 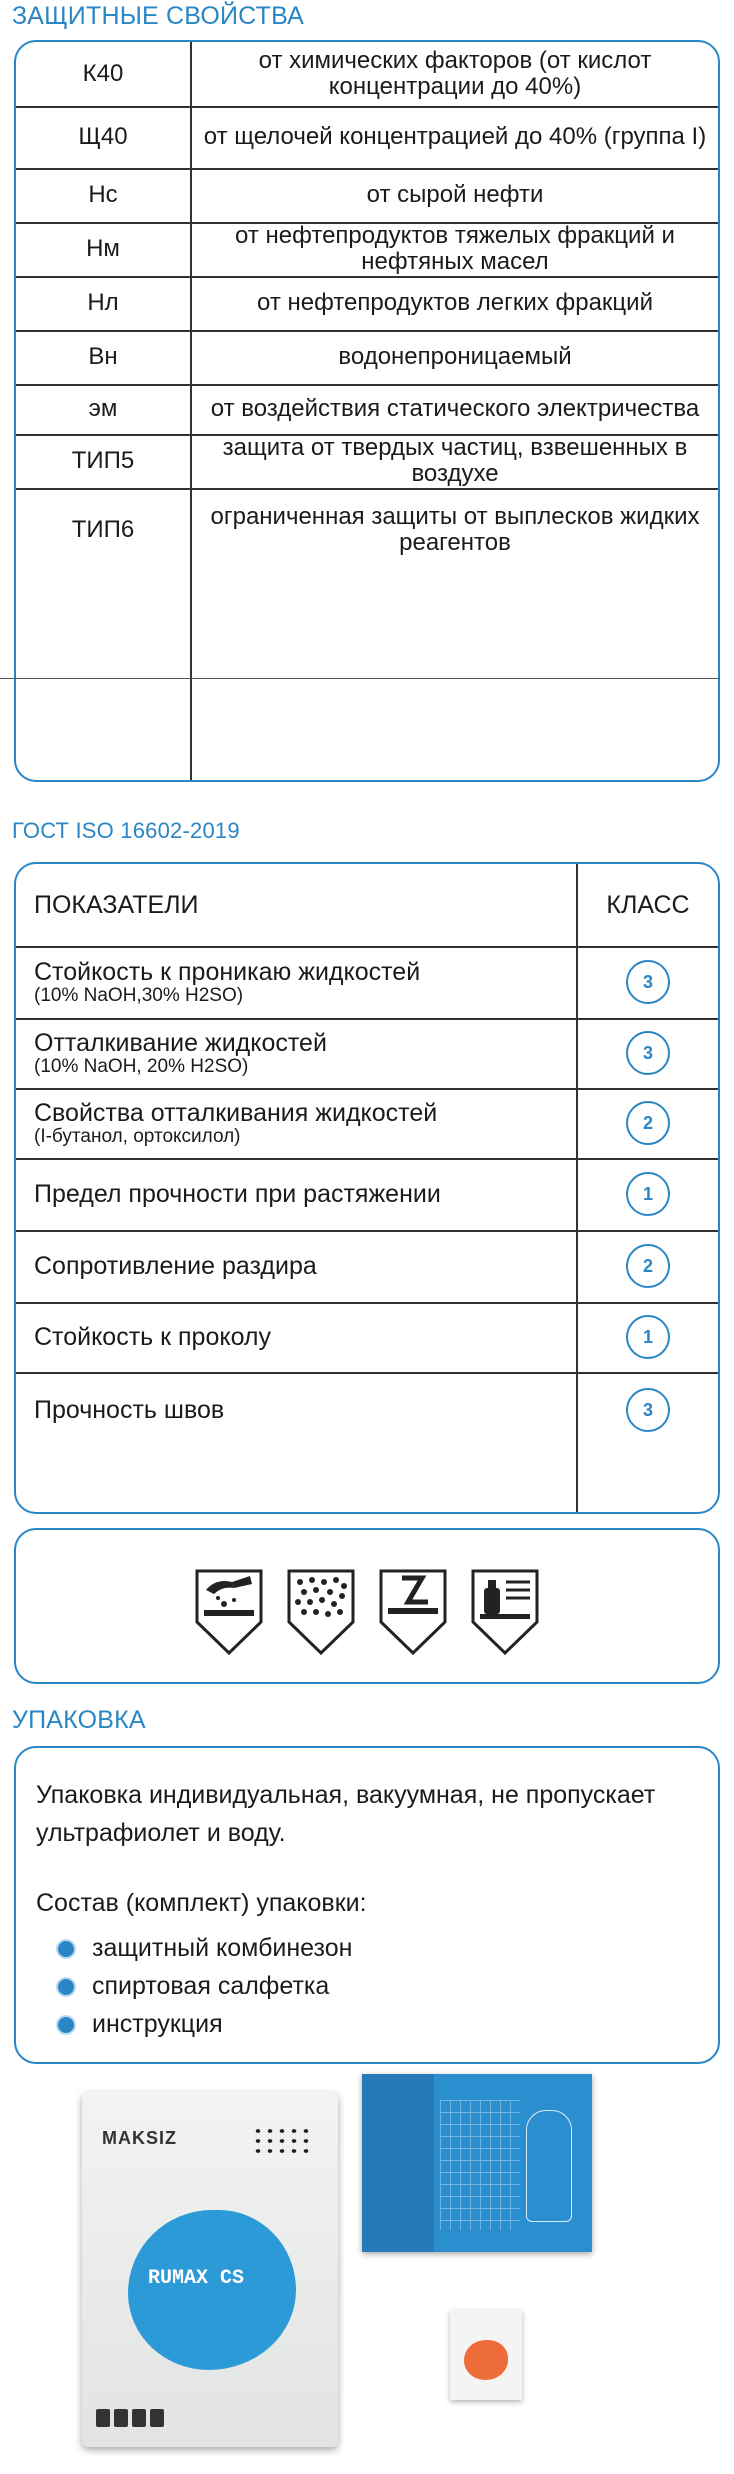 I want to click on property-code: ТИП5, so click(x=103, y=460).